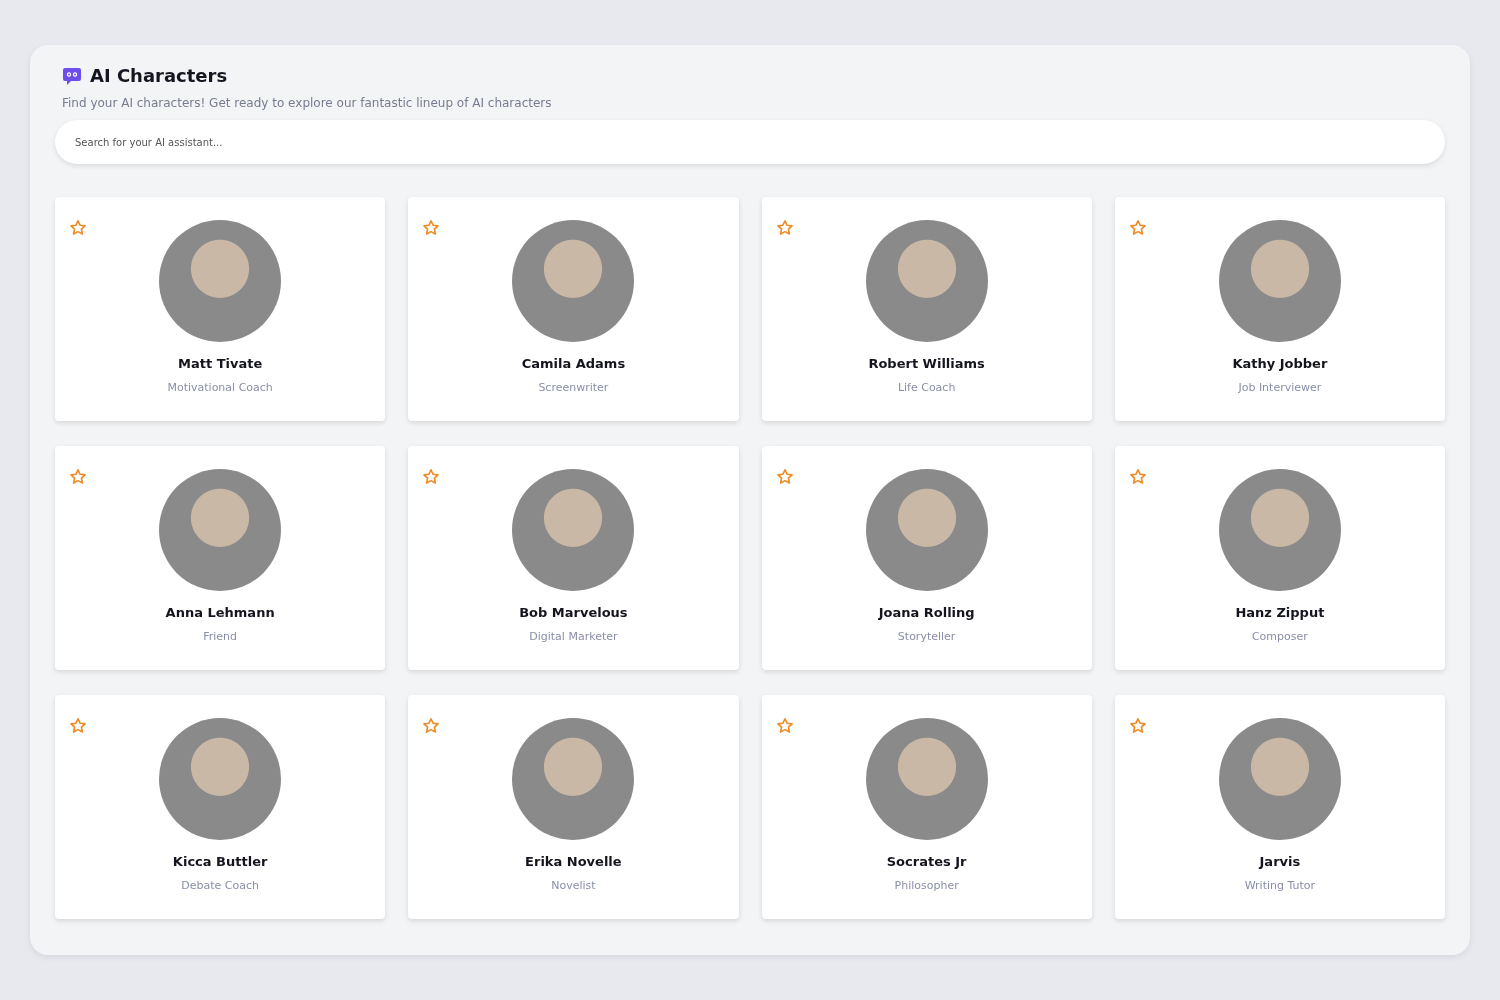  Describe the element at coordinates (573, 309) in the screenshot. I see `character-card: Camila Adams Screenwriter` at that location.